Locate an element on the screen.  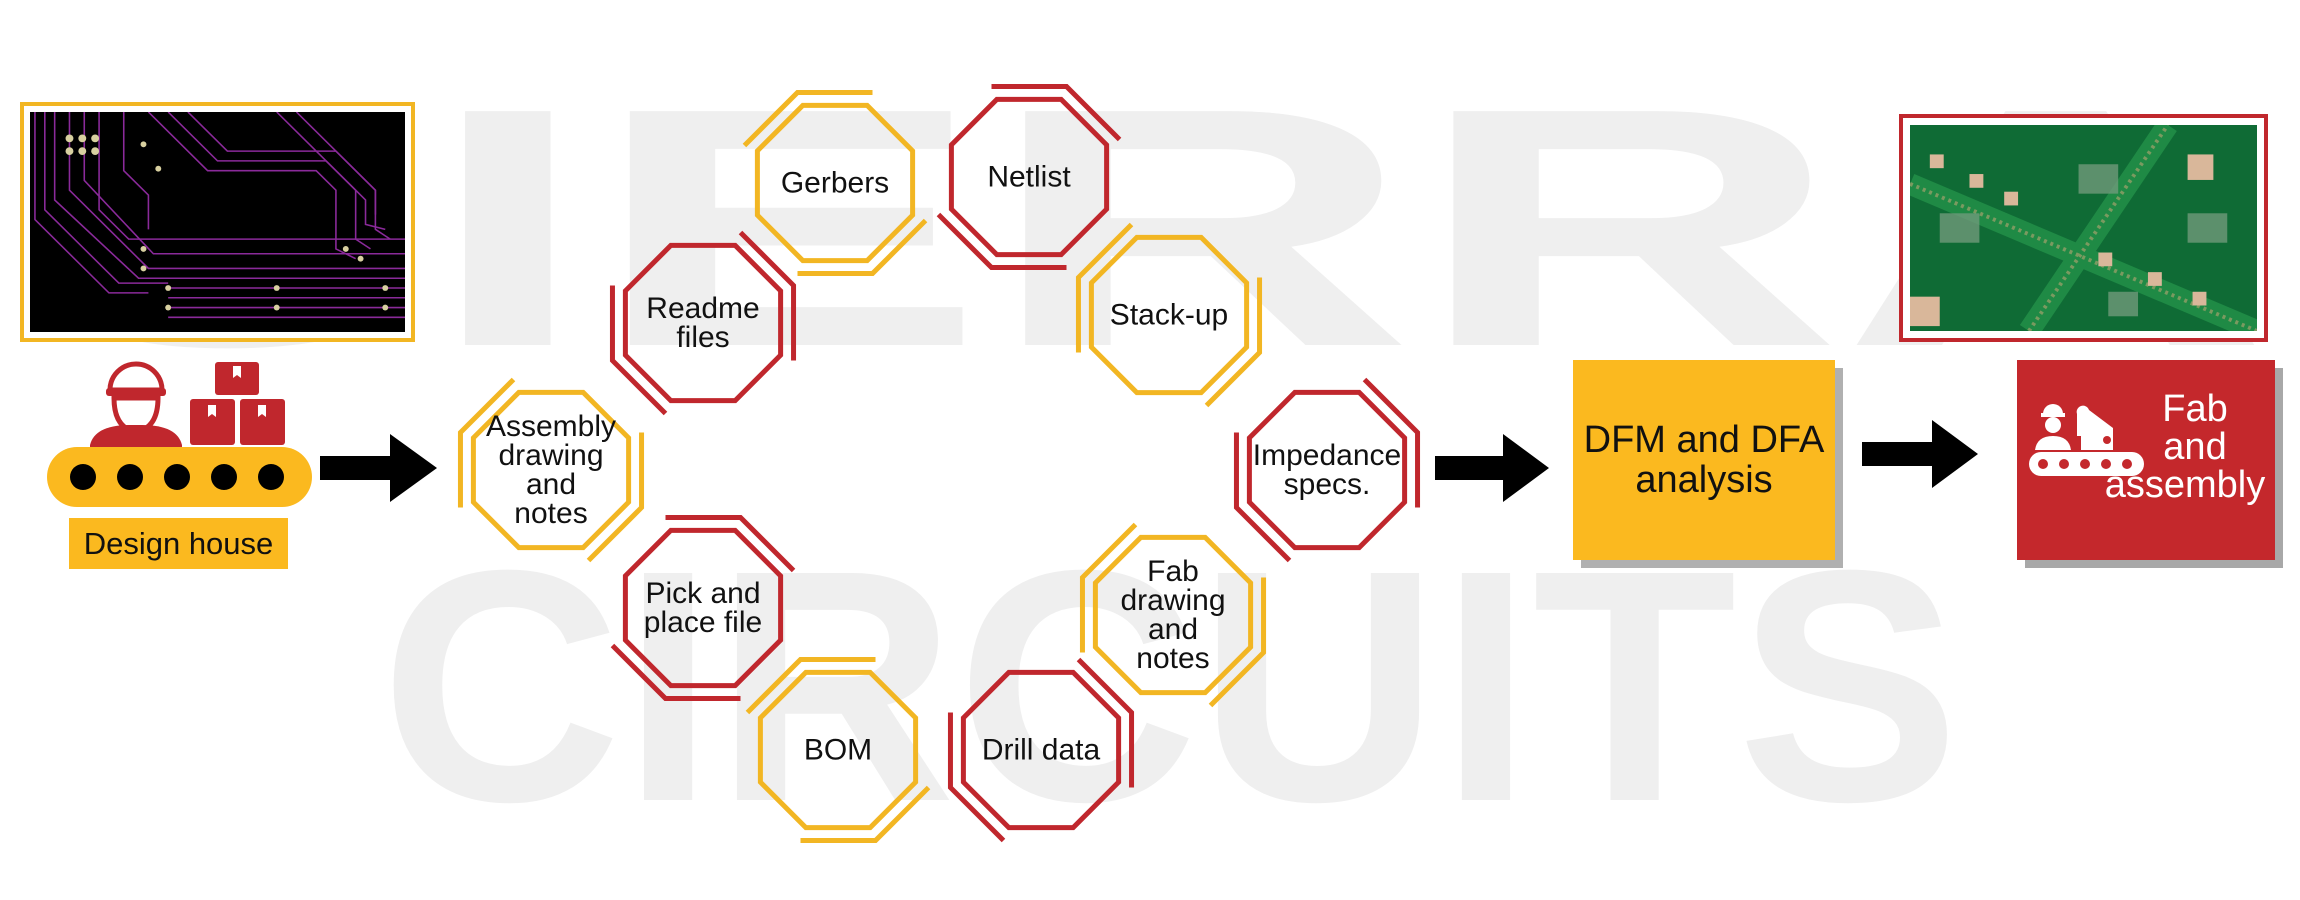
fab-line3: assembly is located at coordinates (2185, 485).